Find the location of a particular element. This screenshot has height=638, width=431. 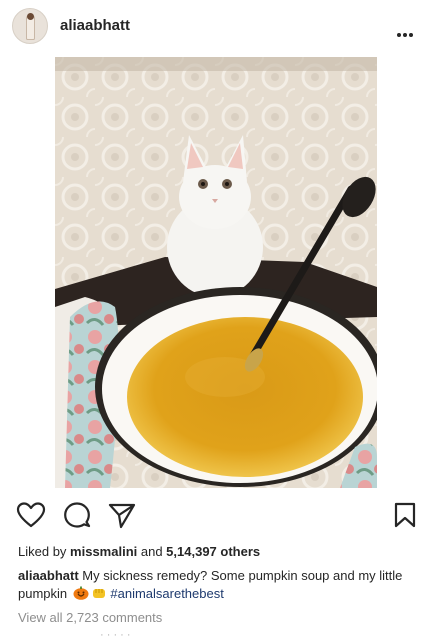

post-header: aliaabhatt is located at coordinates (215, 26).